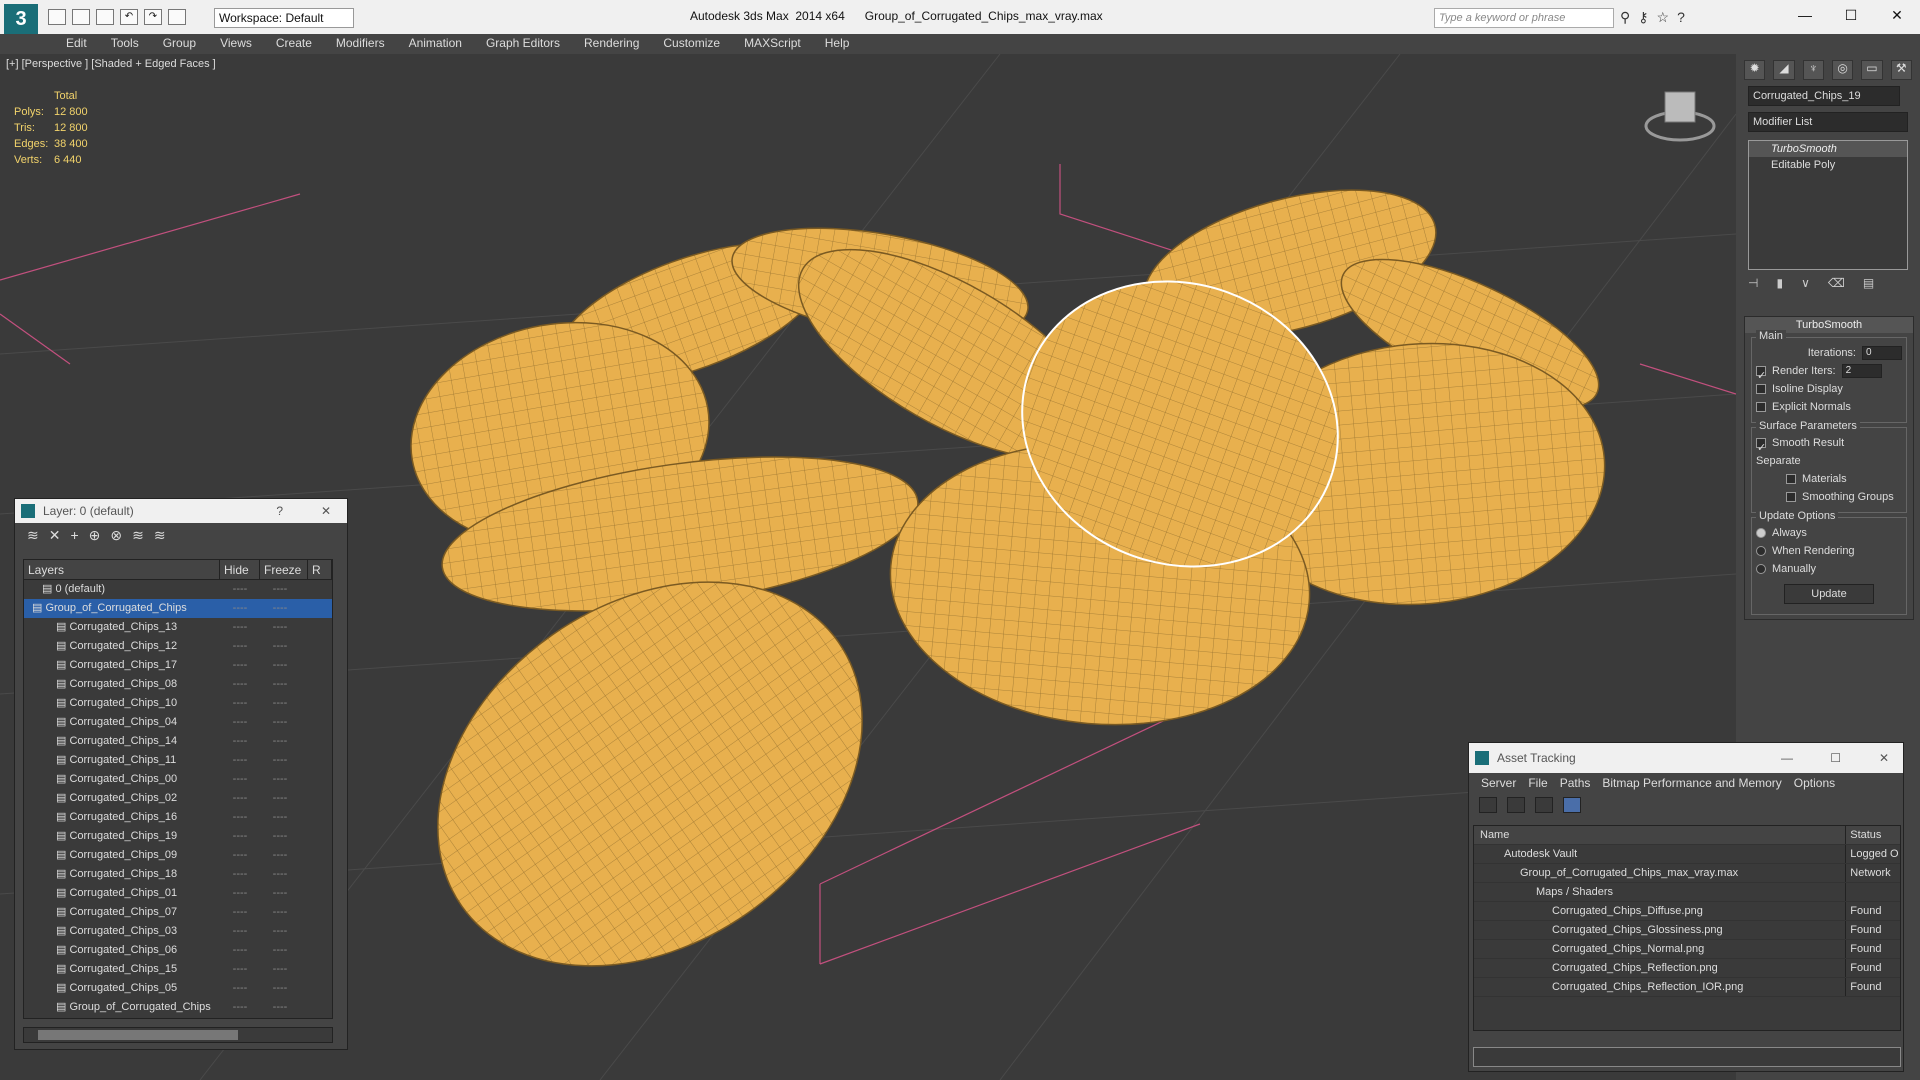 This screenshot has height=1080, width=1920. Describe the element at coordinates (1761, 374) in the screenshot. I see `render-iters-checkbox: ✓` at that location.